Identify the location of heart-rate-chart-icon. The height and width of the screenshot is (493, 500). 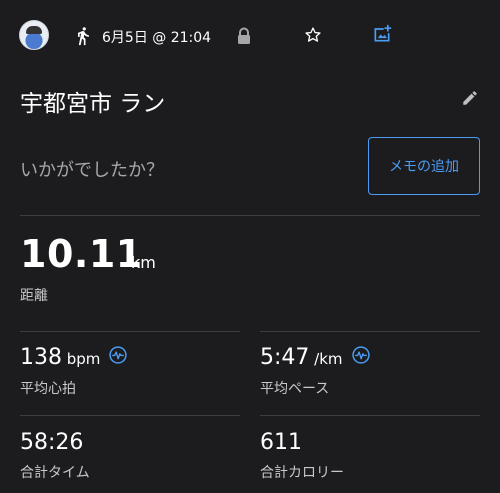
(118, 355).